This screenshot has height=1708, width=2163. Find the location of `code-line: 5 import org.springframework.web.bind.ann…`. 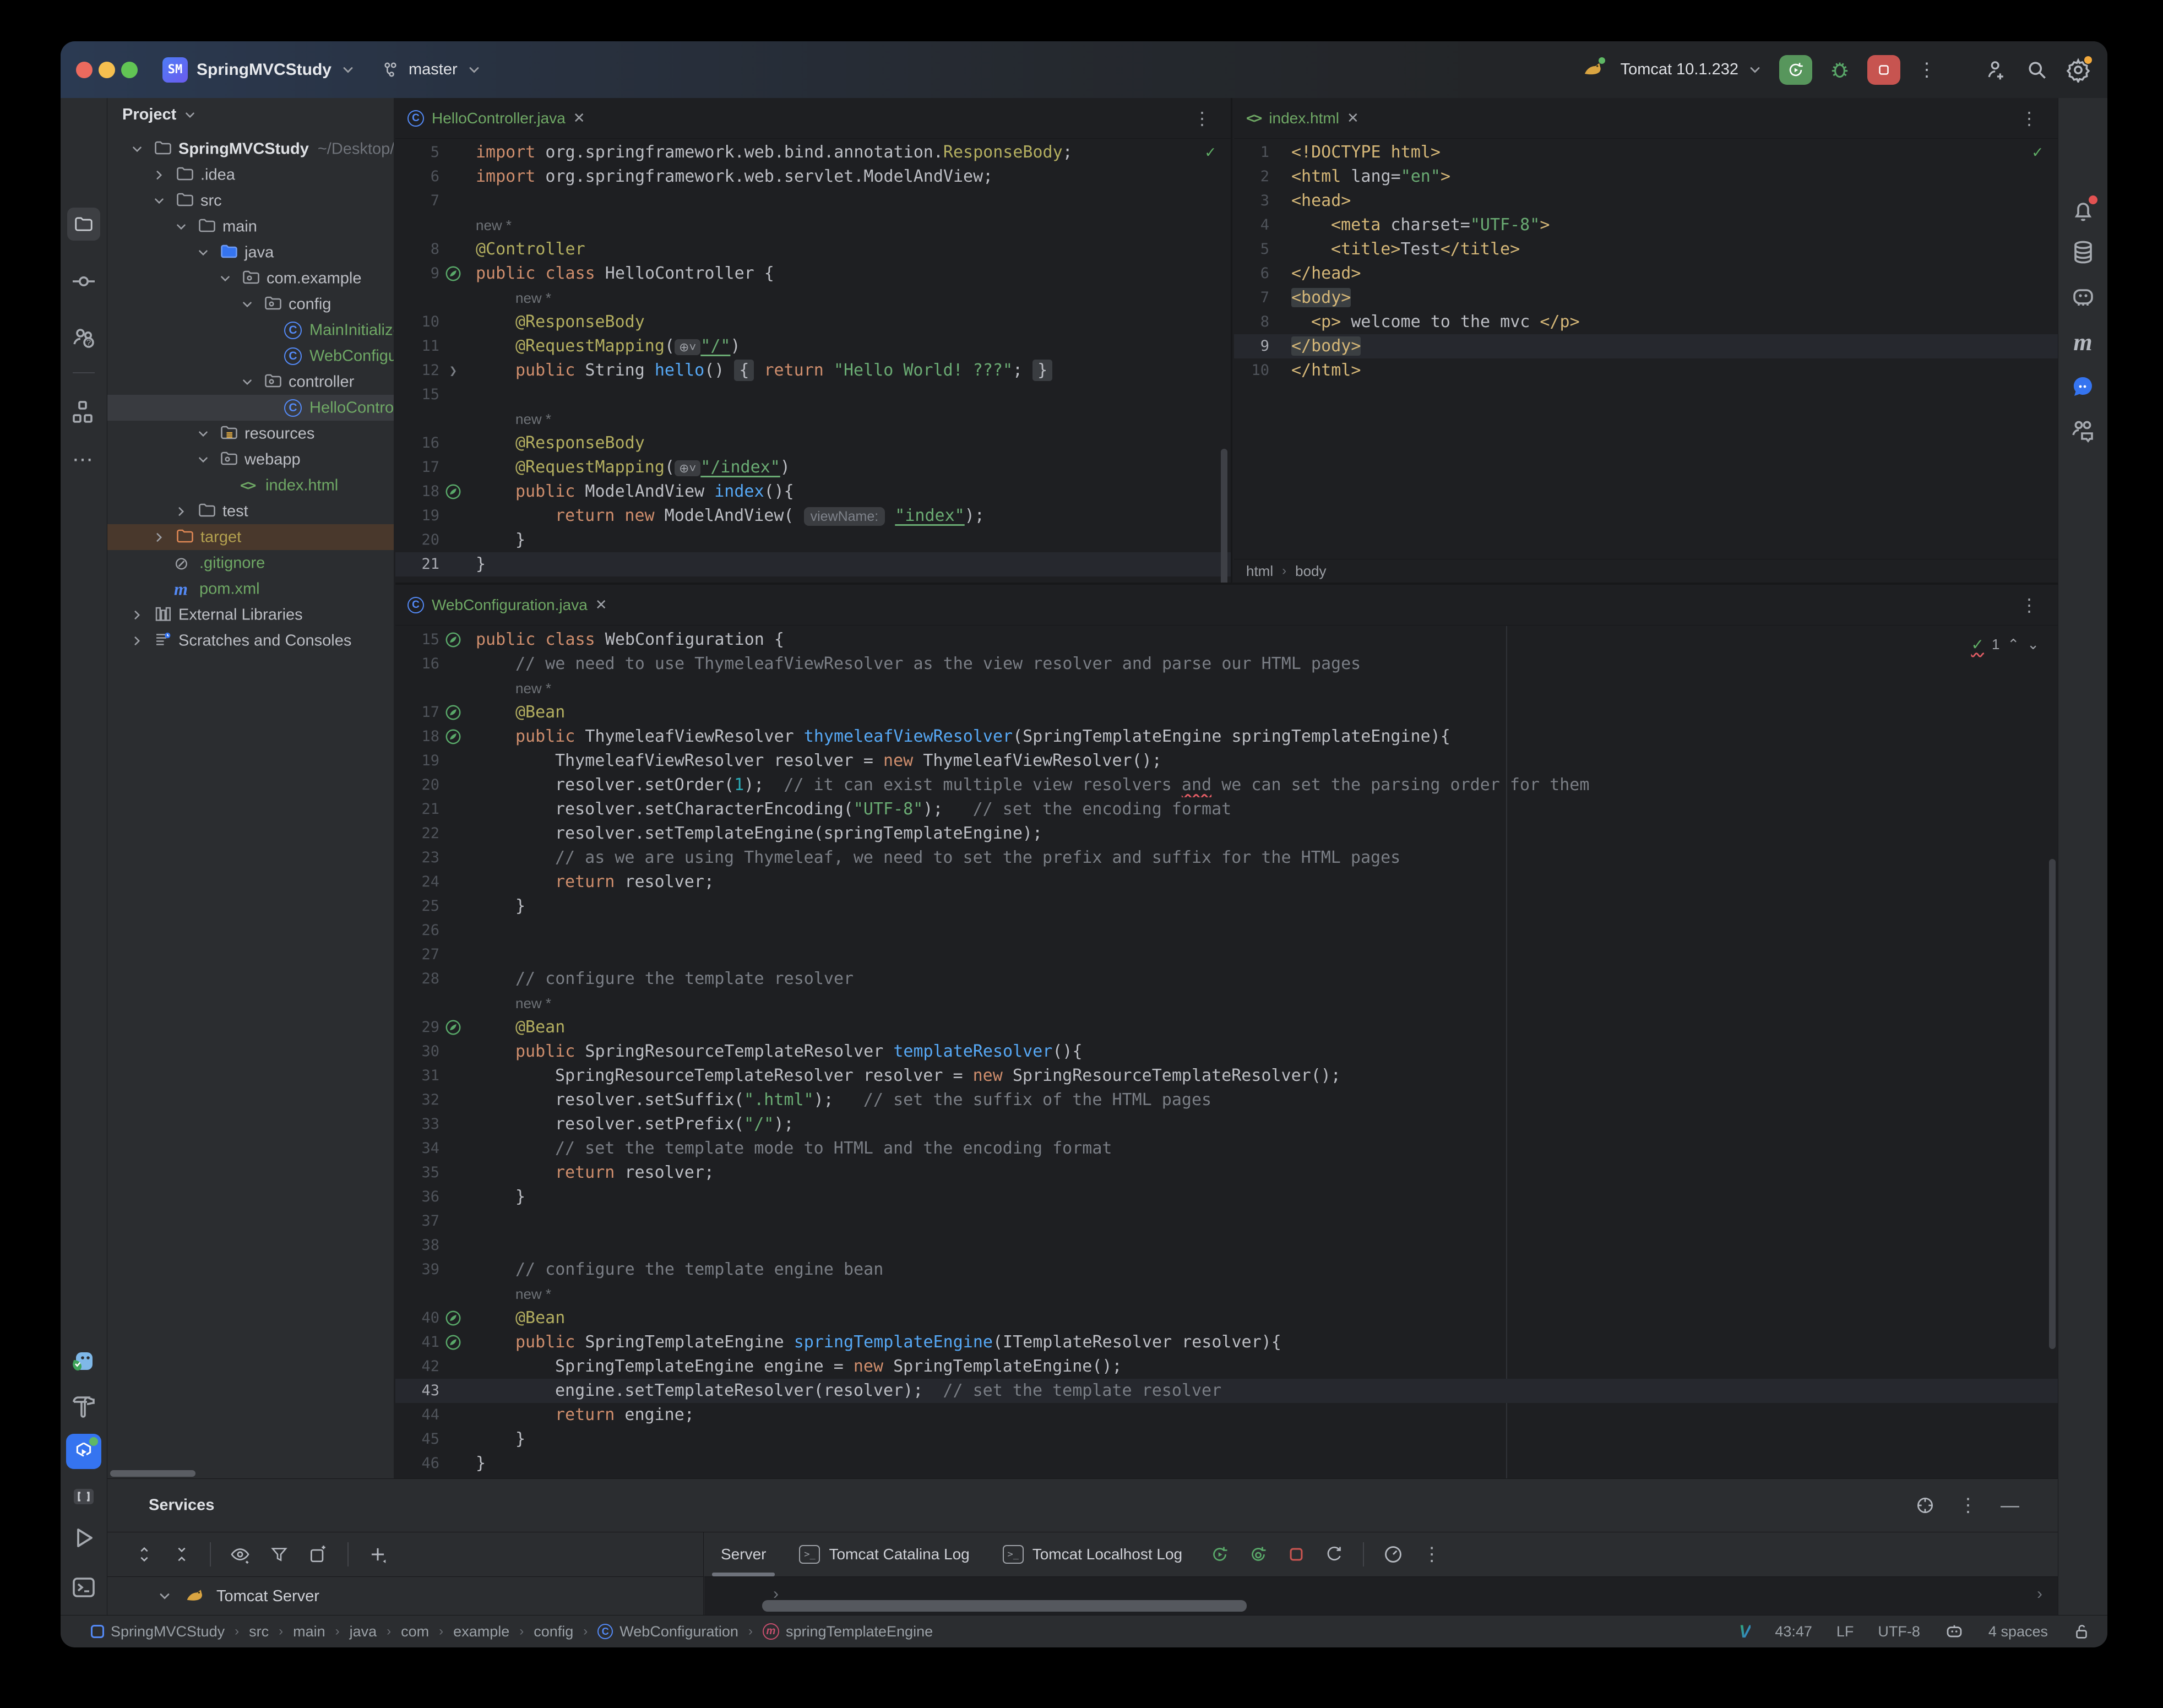

code-line: 5 import org.springframework.web.bind.ann… is located at coordinates (813, 153).